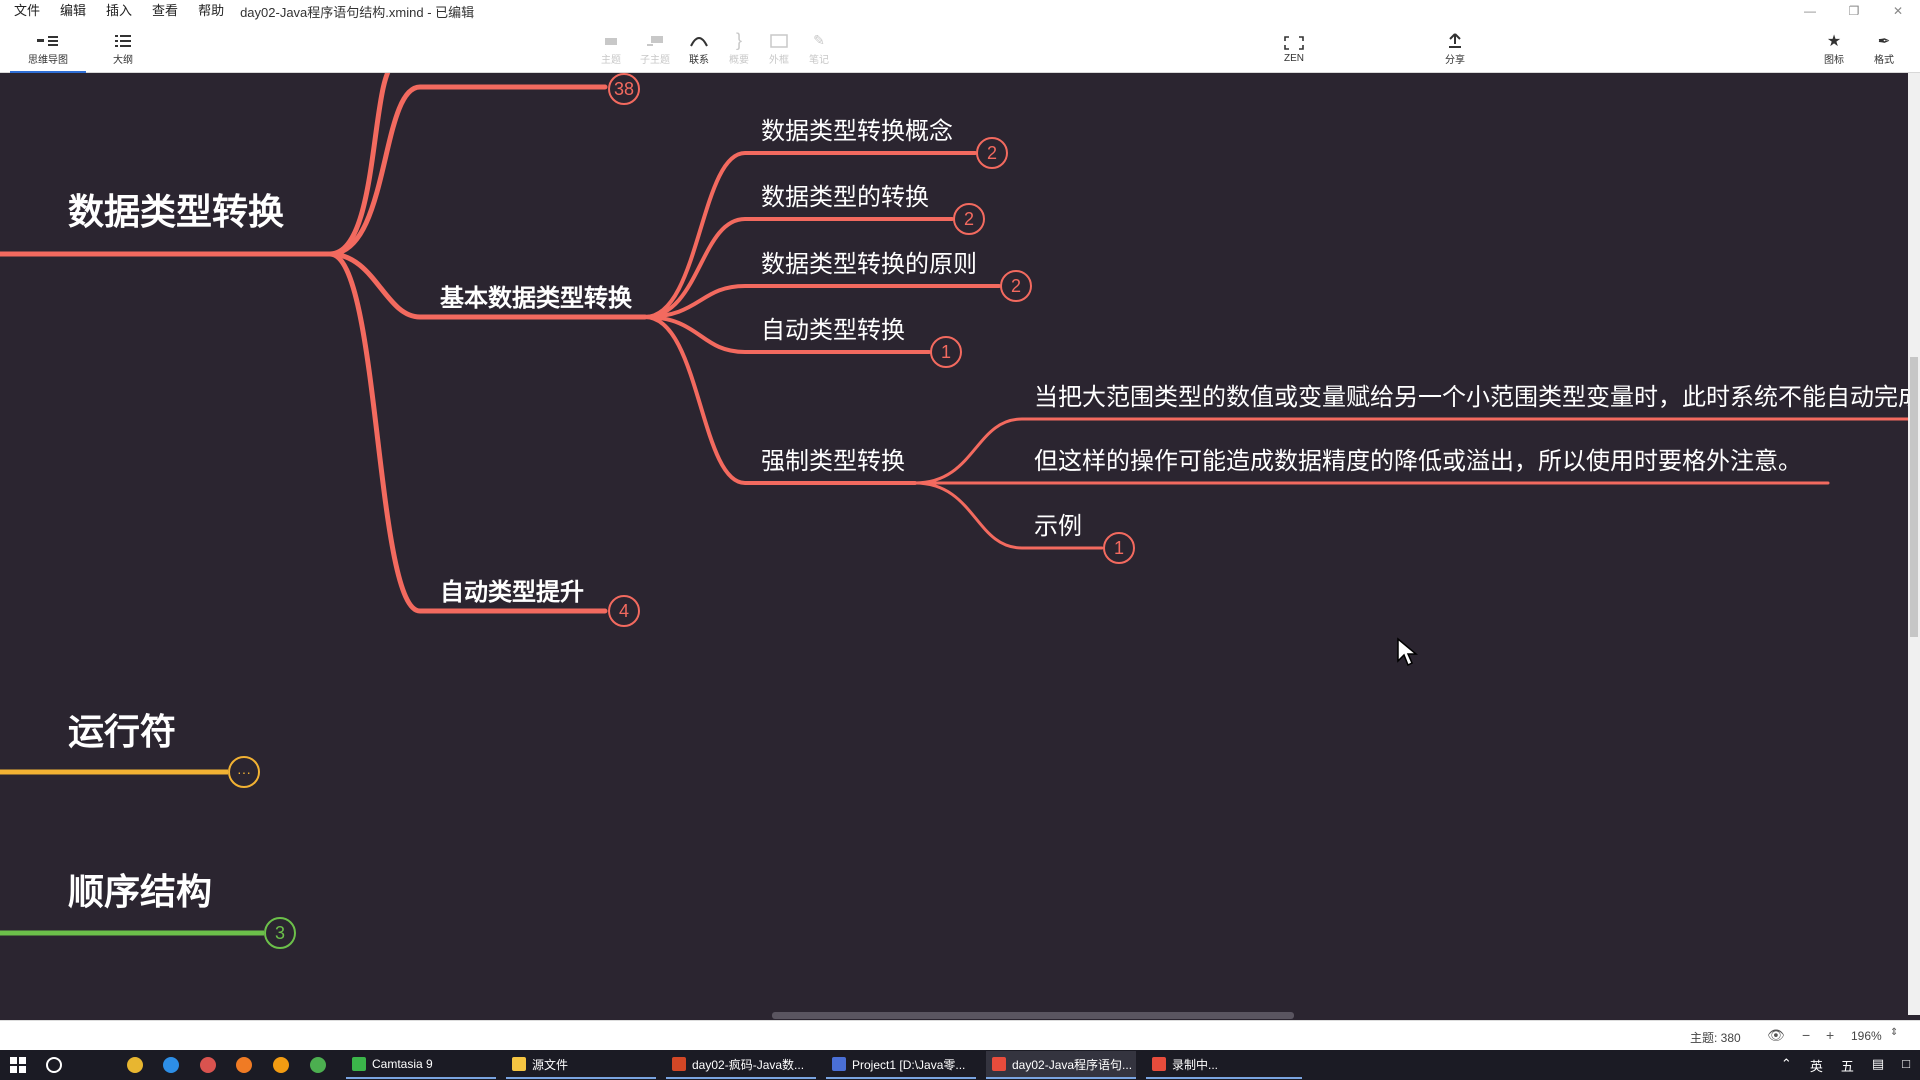  What do you see at coordinates (869, 261) in the screenshot?
I see `topic-conversion-principle: 数据类型转换的原则` at bounding box center [869, 261].